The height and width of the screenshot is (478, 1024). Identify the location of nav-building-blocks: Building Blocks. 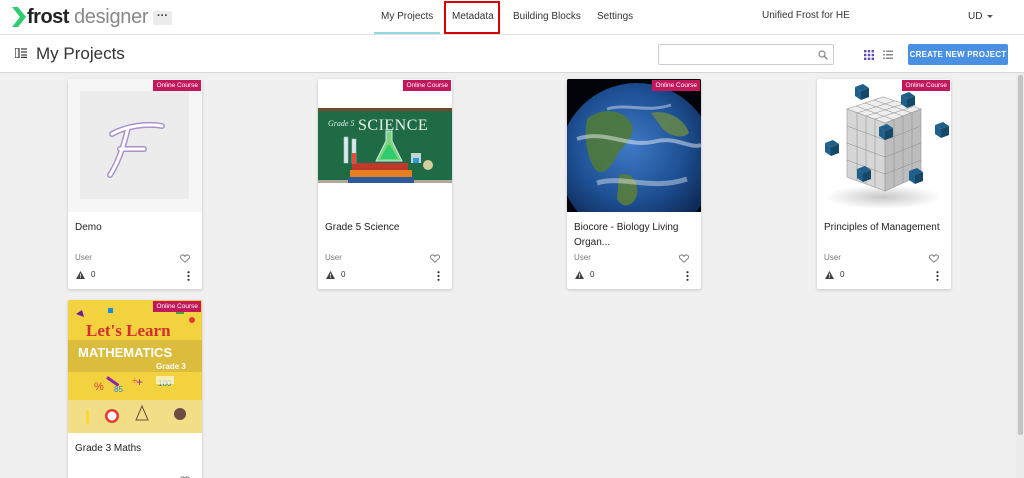
(547, 16).